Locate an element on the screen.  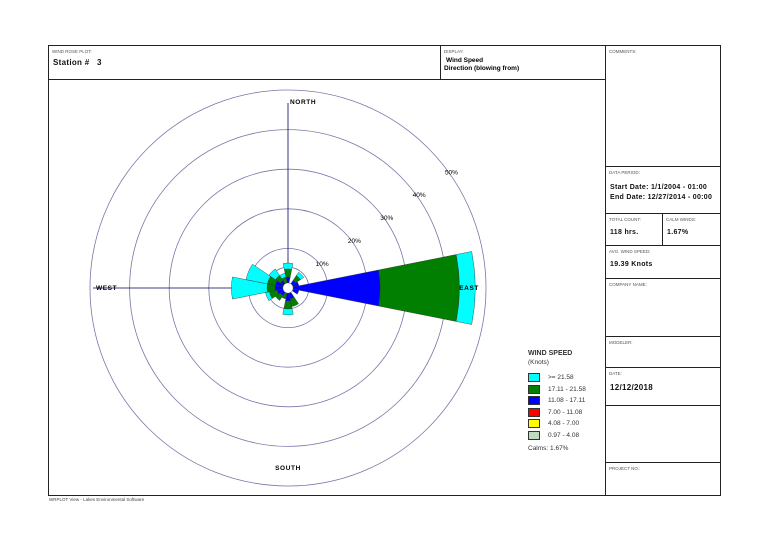
total-count: 118 hrs. is located at coordinates (624, 232).